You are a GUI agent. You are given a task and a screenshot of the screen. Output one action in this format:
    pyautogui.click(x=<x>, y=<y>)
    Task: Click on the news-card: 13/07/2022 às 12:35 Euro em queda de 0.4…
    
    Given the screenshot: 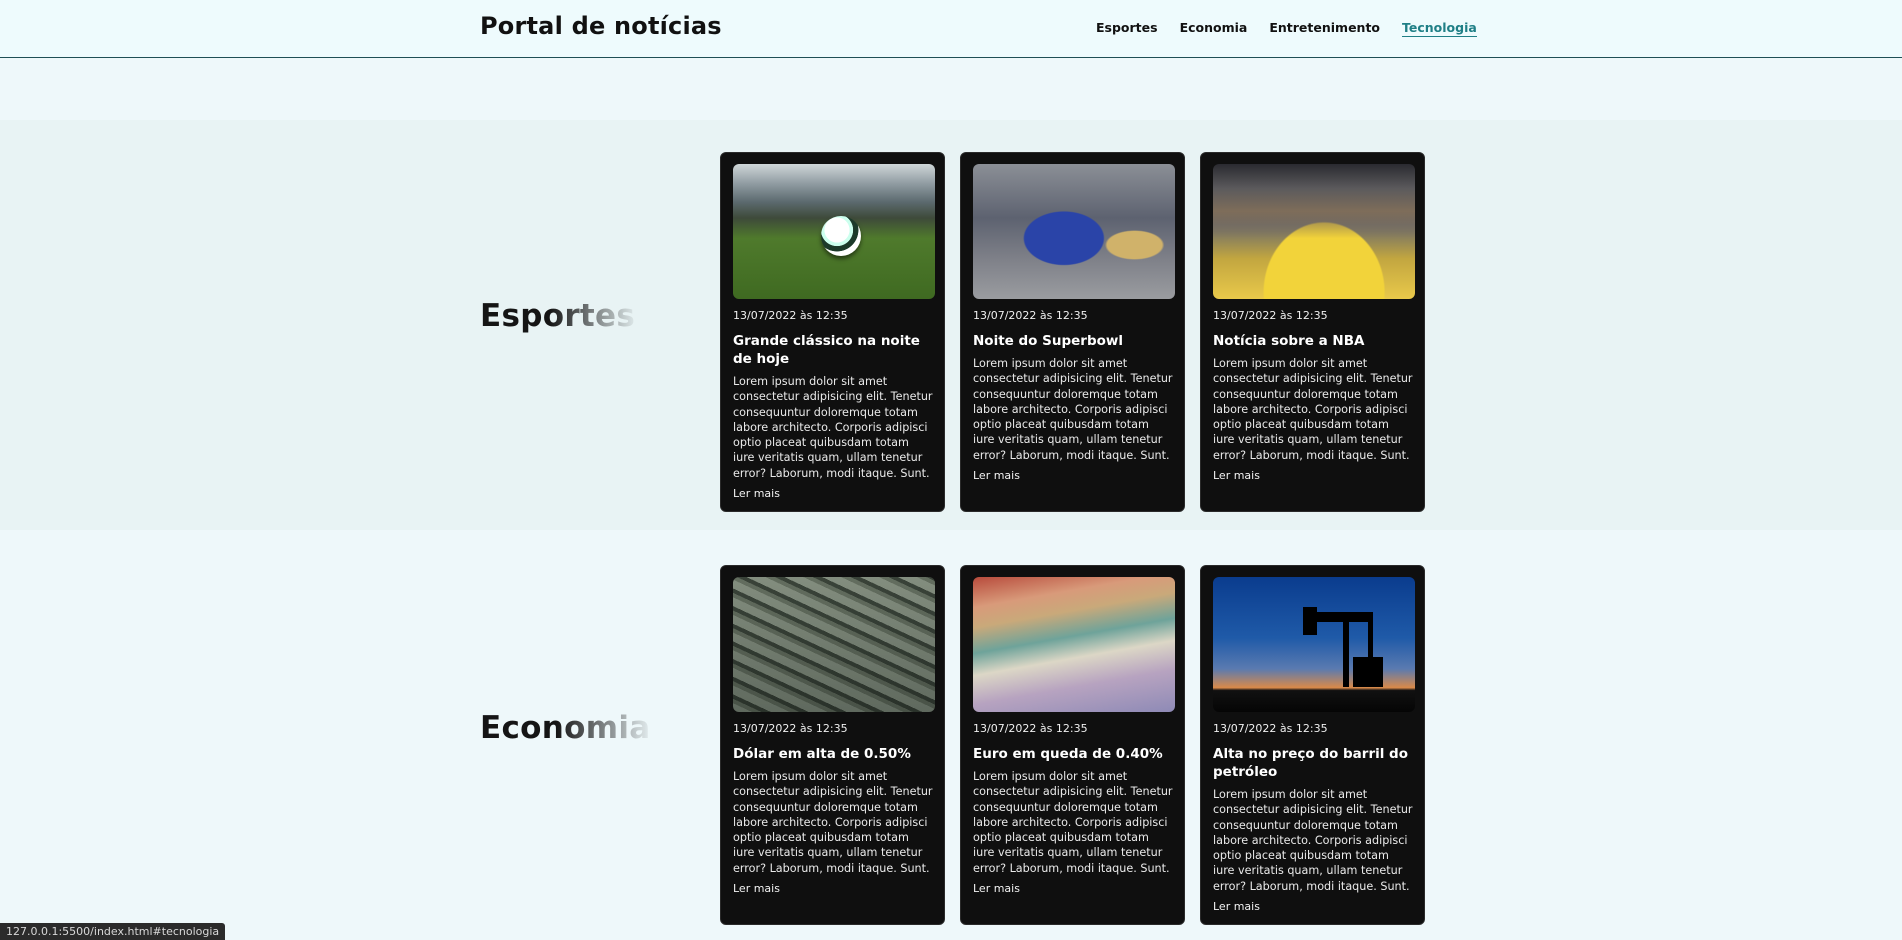 What is the action you would take?
    pyautogui.click(x=1072, y=745)
    